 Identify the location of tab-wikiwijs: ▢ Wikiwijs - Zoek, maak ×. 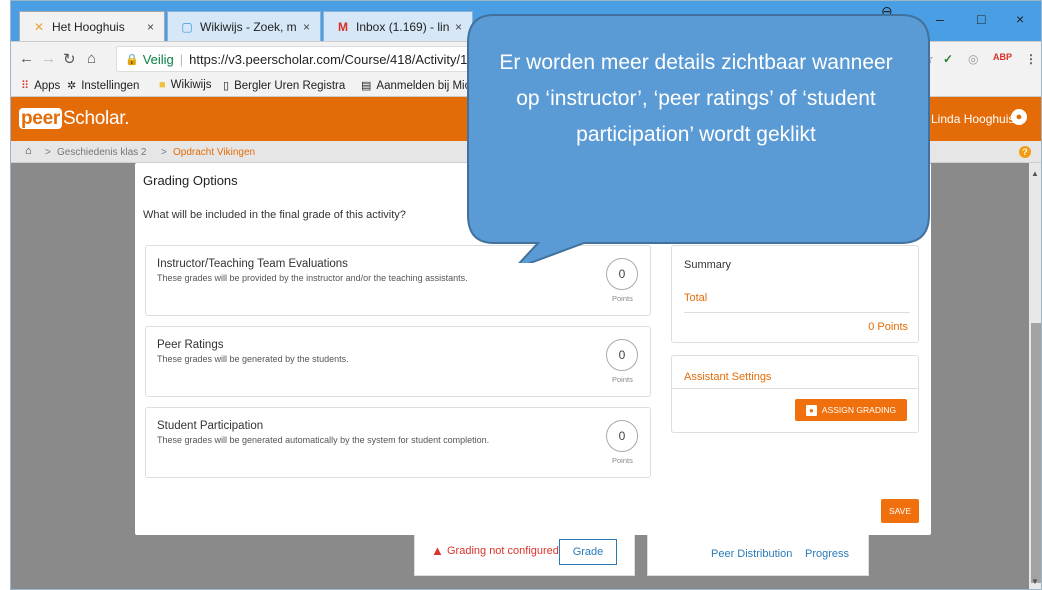
(244, 26).